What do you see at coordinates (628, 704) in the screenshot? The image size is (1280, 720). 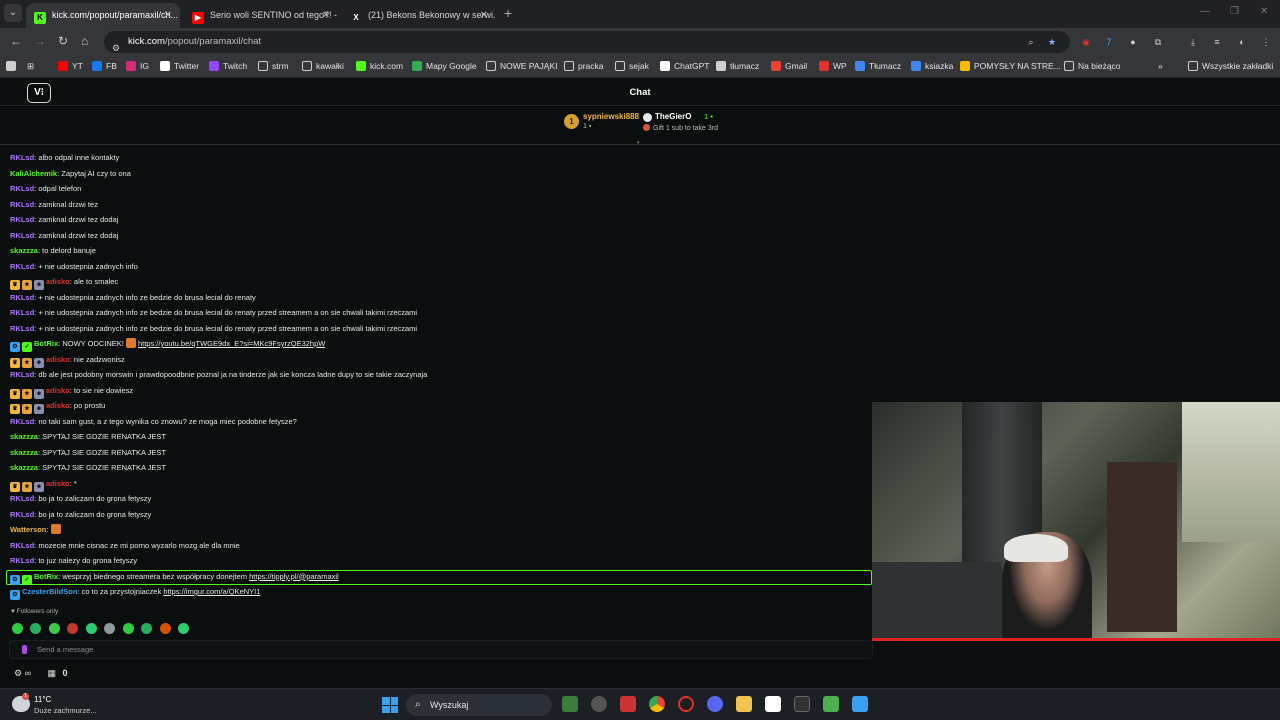 I see `app-icon-paint` at bounding box center [628, 704].